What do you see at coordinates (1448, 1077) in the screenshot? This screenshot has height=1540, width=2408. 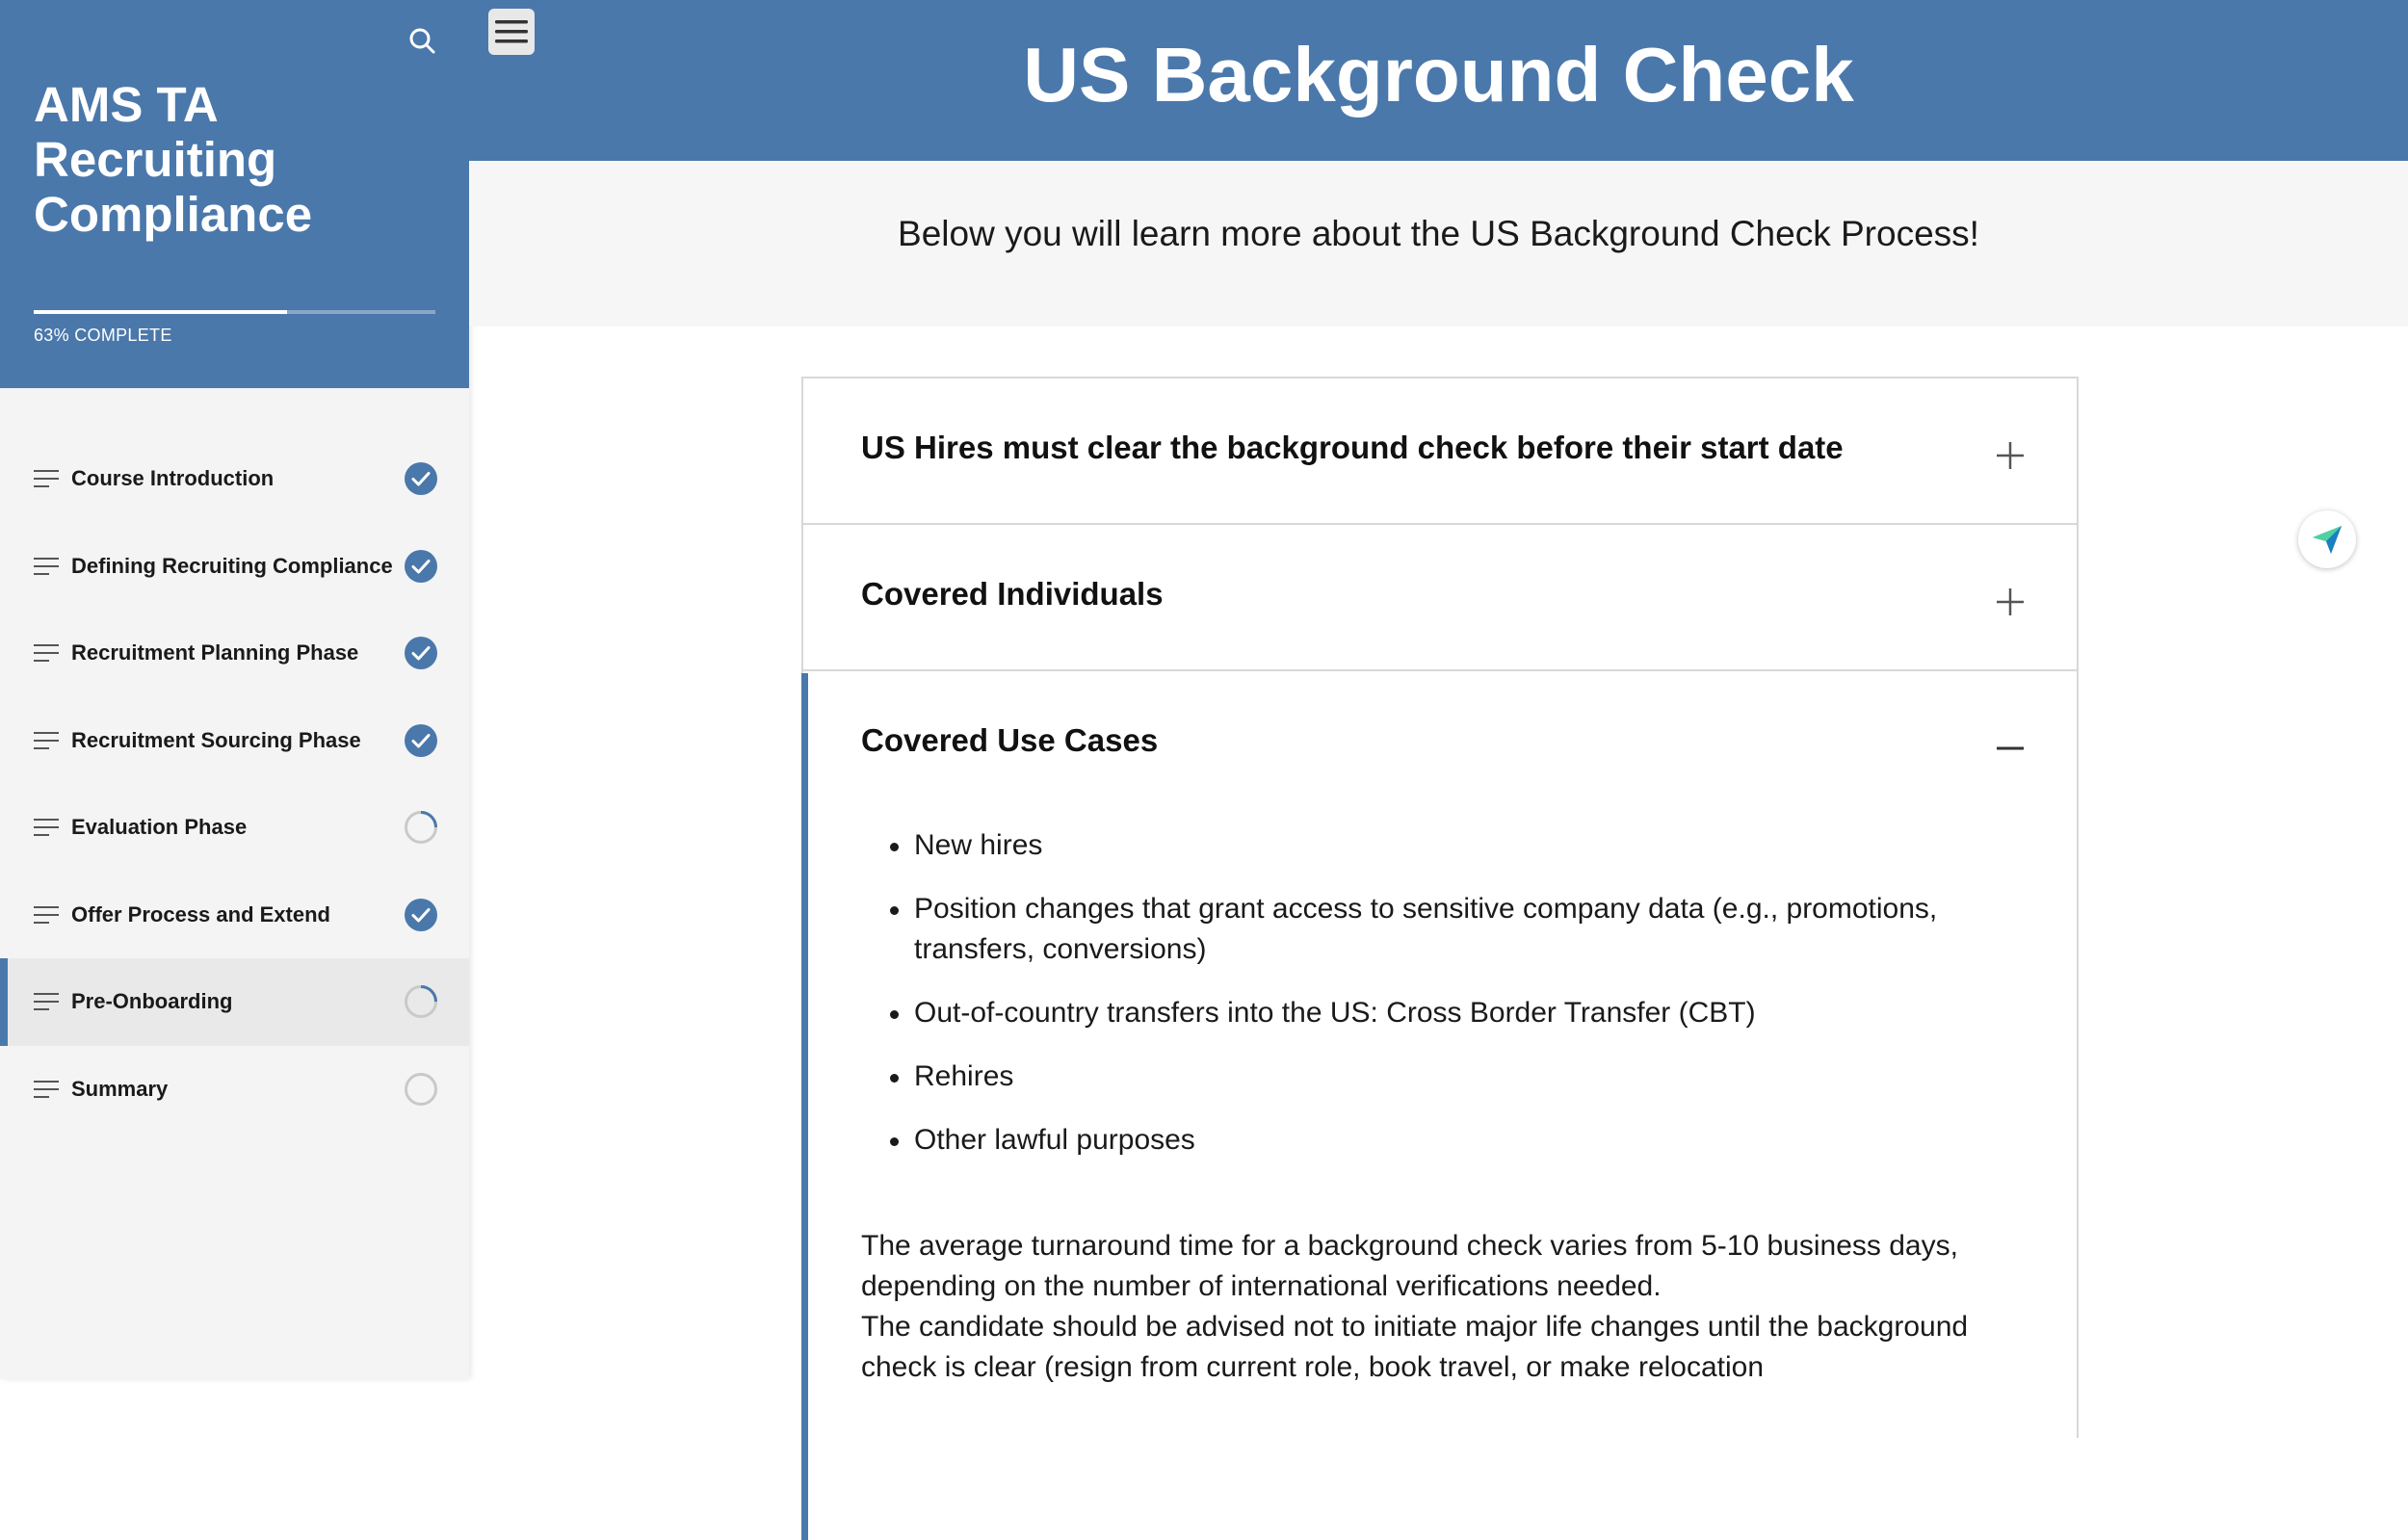 I see `list-item: Rehires` at bounding box center [1448, 1077].